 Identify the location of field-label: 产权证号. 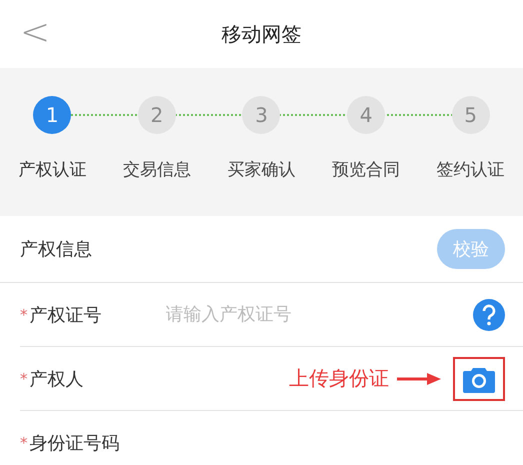
(66, 315).